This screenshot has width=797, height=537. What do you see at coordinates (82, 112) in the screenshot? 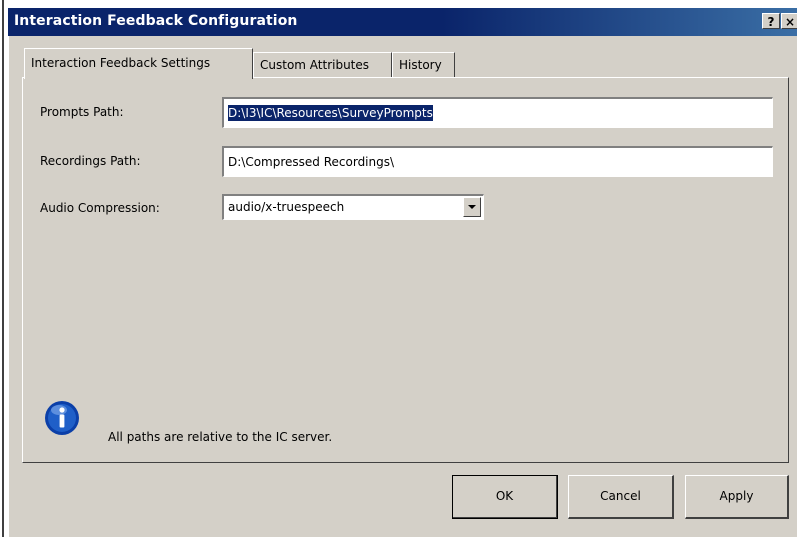
I see `prompts-path-label: Prompts Path:` at bounding box center [82, 112].